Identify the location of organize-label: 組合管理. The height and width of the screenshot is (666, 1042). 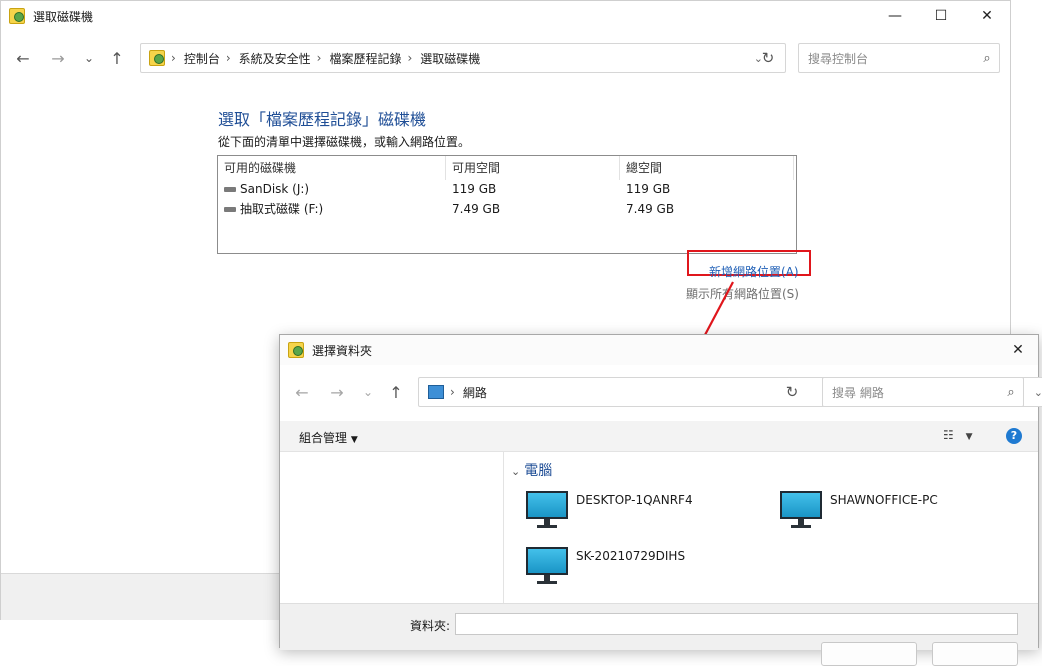
(323, 438).